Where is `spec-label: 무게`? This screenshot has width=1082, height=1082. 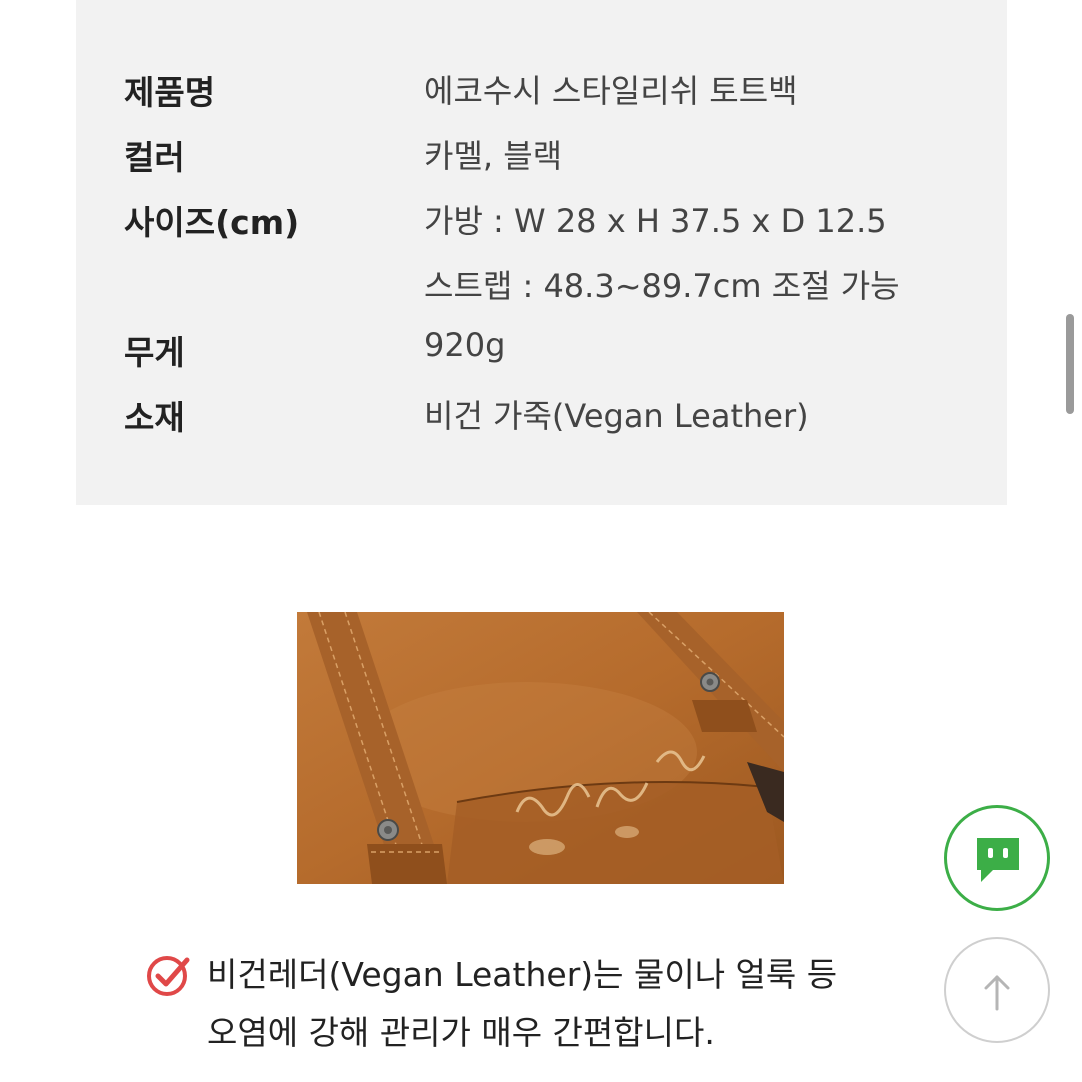
spec-label: 무게 is located at coordinates (154, 352).